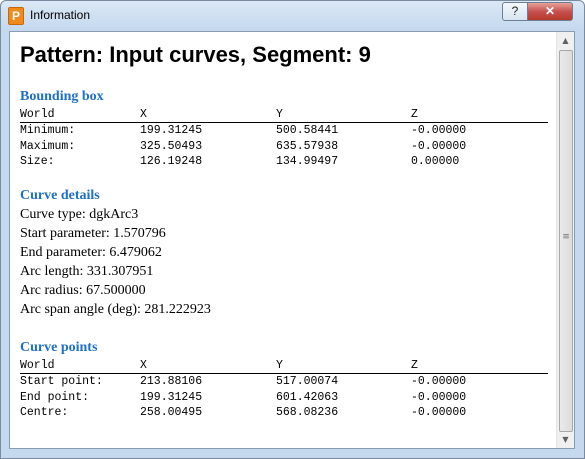  I want to click on x-value: 126.19248, so click(171, 161).